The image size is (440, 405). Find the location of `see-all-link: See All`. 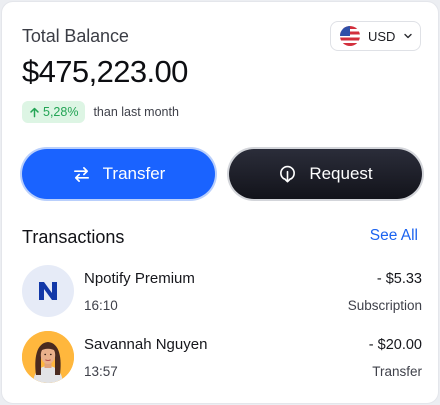

see-all-link: See All is located at coordinates (394, 236).